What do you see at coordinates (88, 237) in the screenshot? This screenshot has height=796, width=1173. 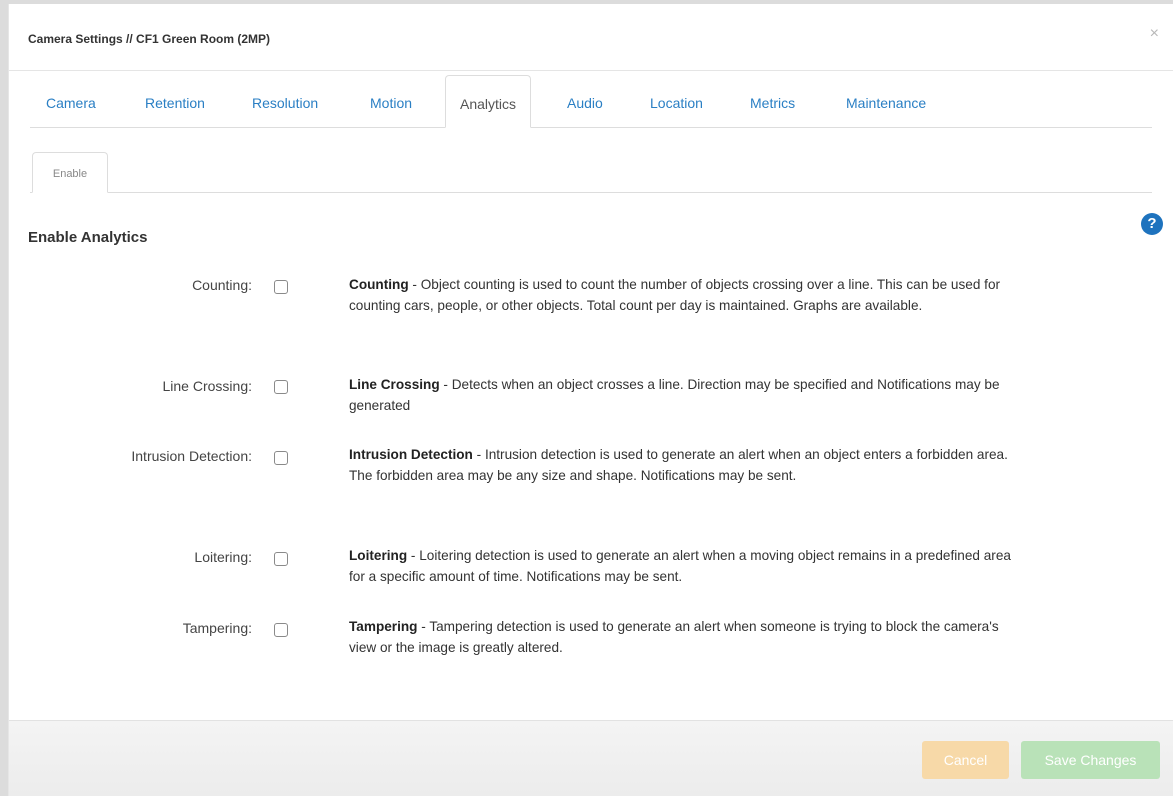 I see `section-title: Enable Analytics` at bounding box center [88, 237].